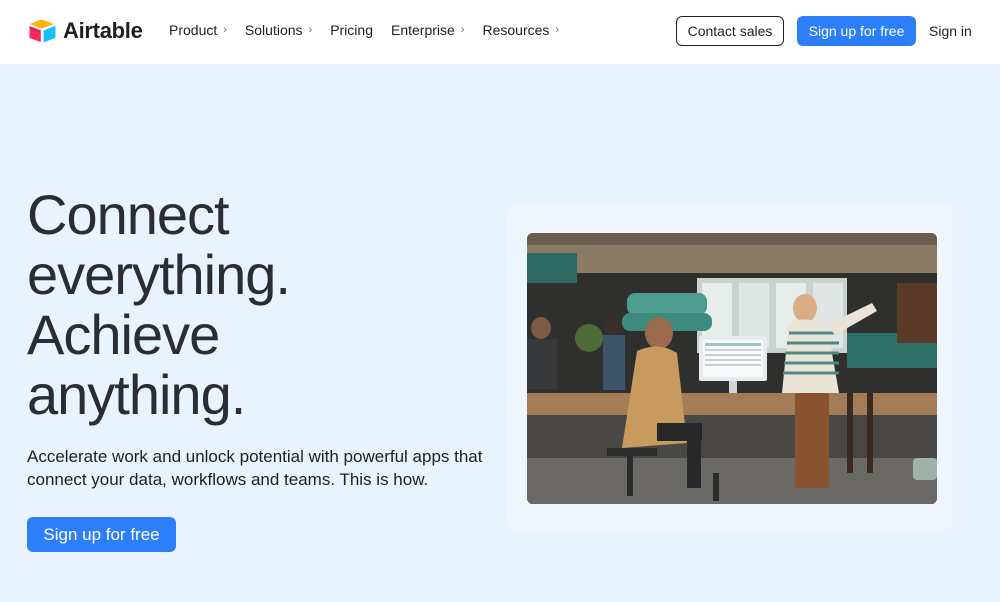 This screenshot has height=602, width=1000. I want to click on nav-item-pricing: Pricing, so click(351, 30).